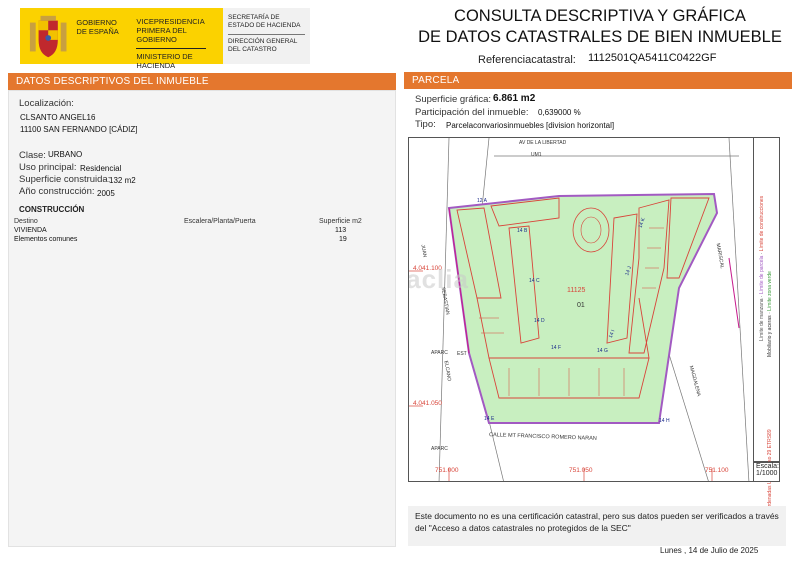 Image resolution: width=800 pixels, height=565 pixels. I want to click on block-label: 14 E, so click(489, 419).